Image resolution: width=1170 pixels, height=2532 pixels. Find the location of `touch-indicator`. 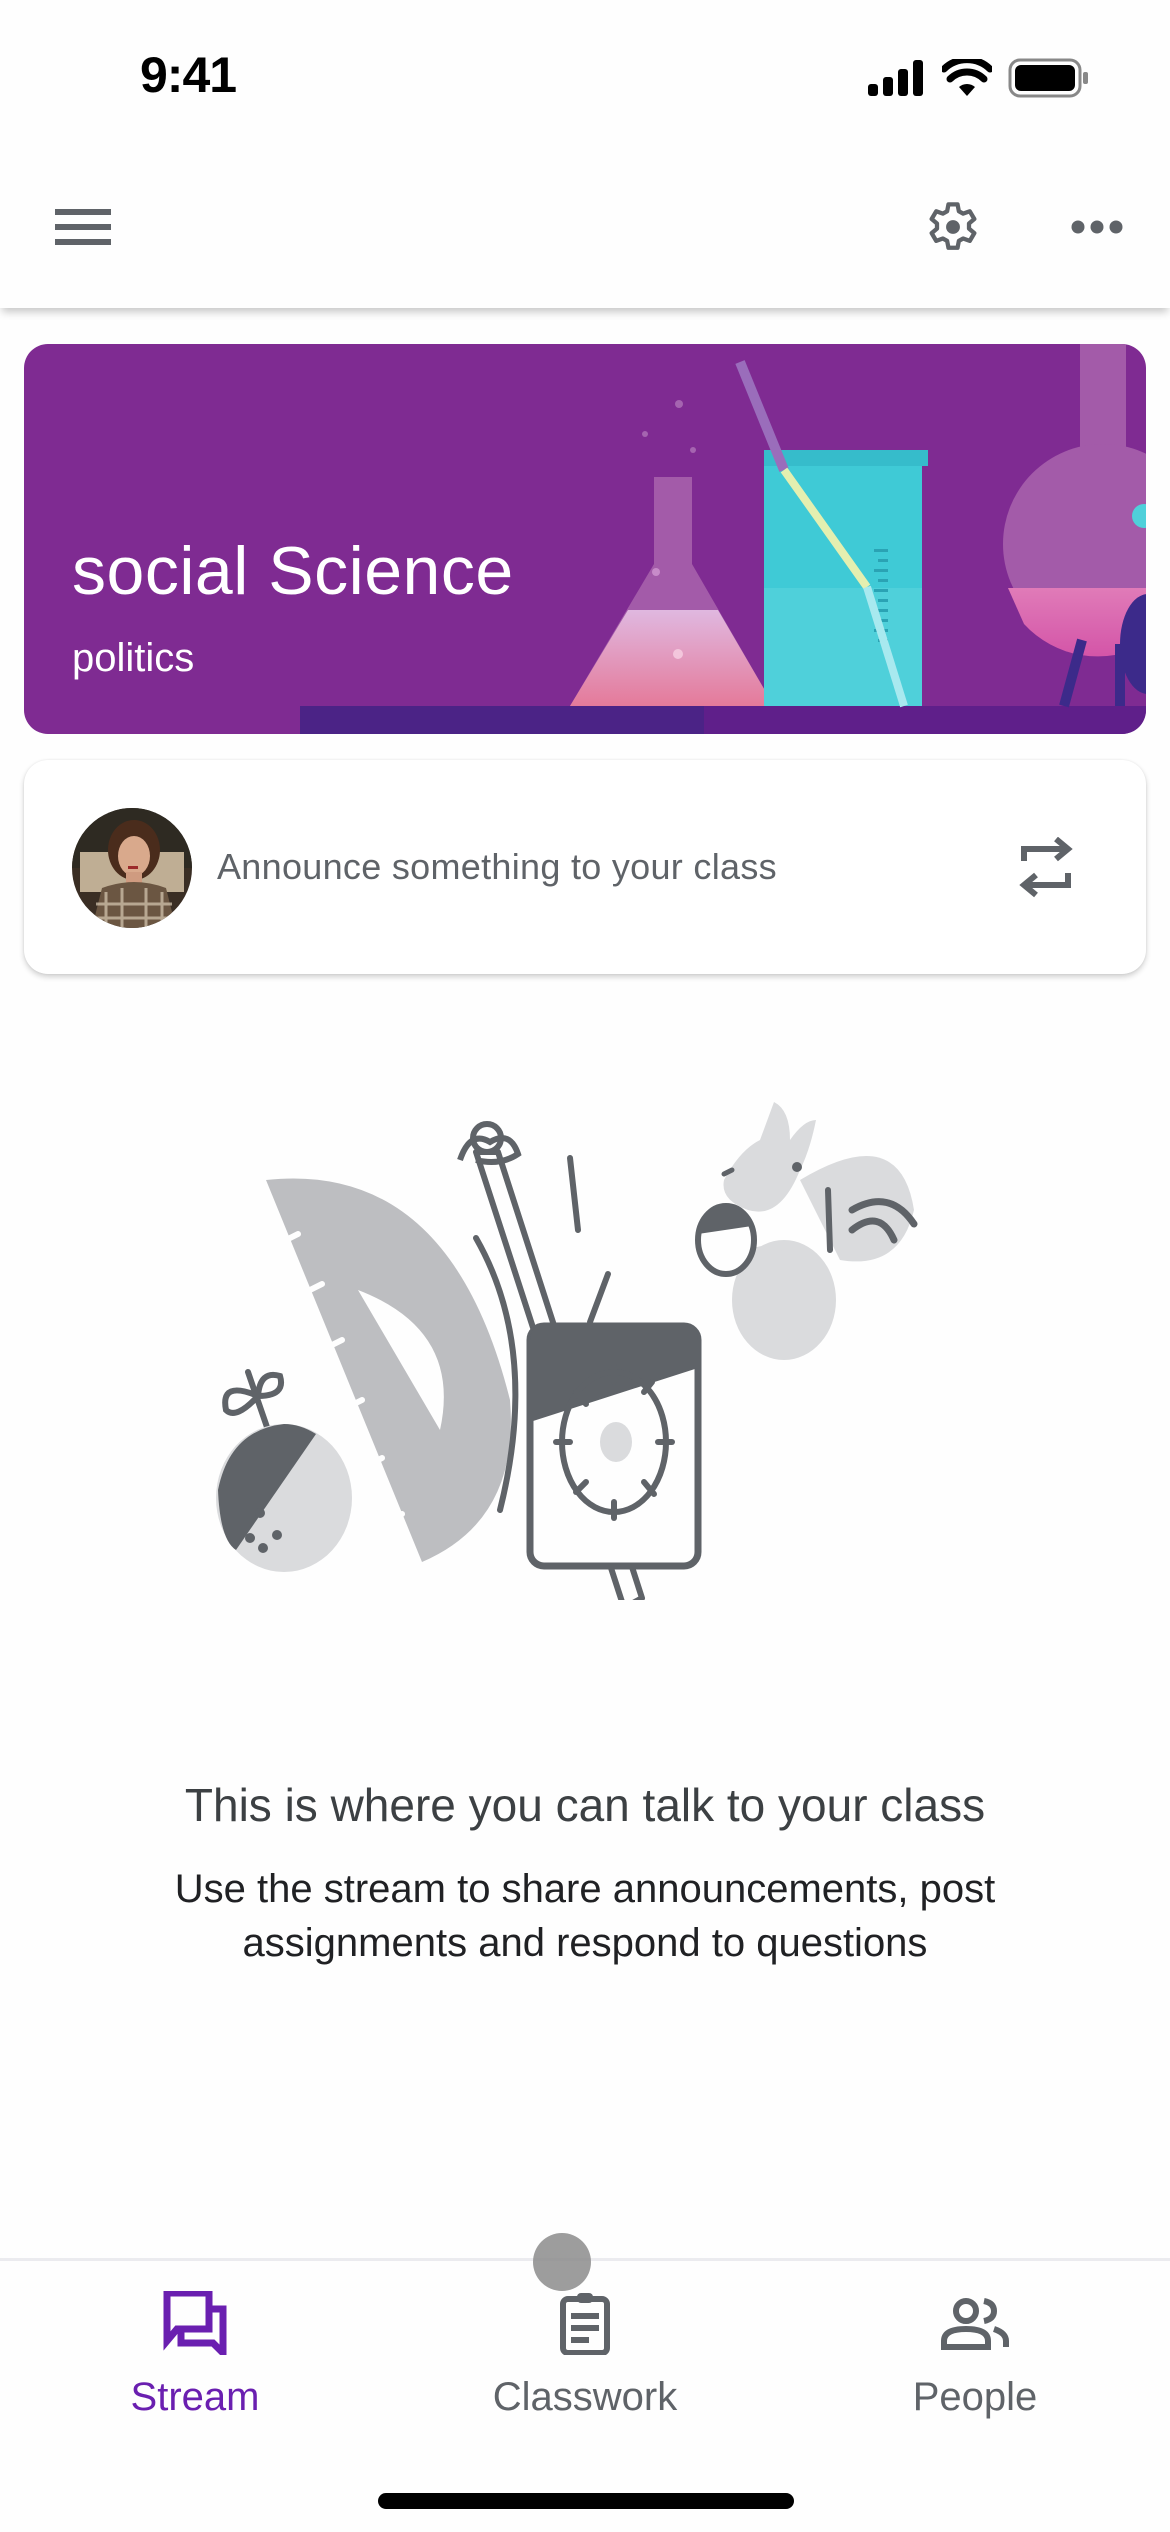

touch-indicator is located at coordinates (562, 2262).